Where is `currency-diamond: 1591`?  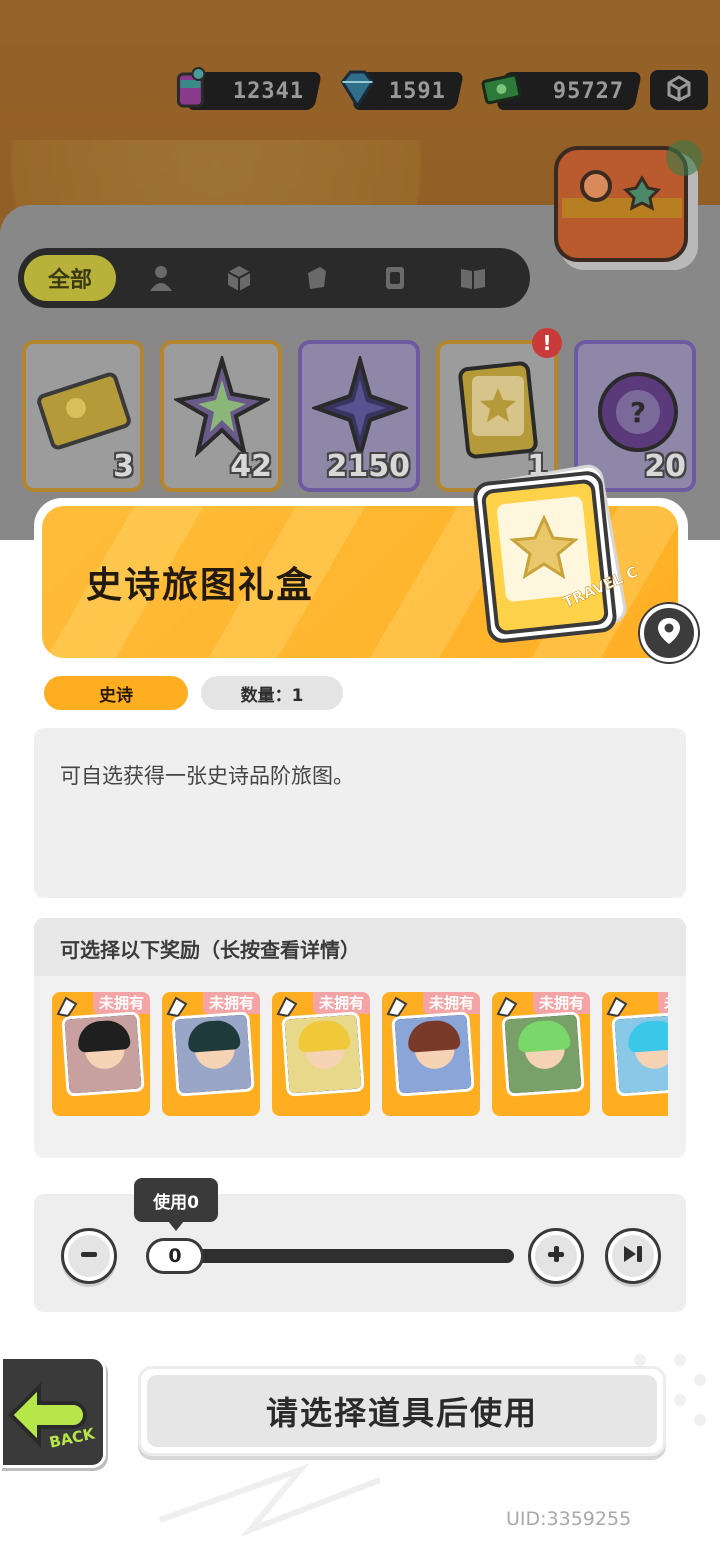 currency-diamond: 1591 is located at coordinates (402, 90).